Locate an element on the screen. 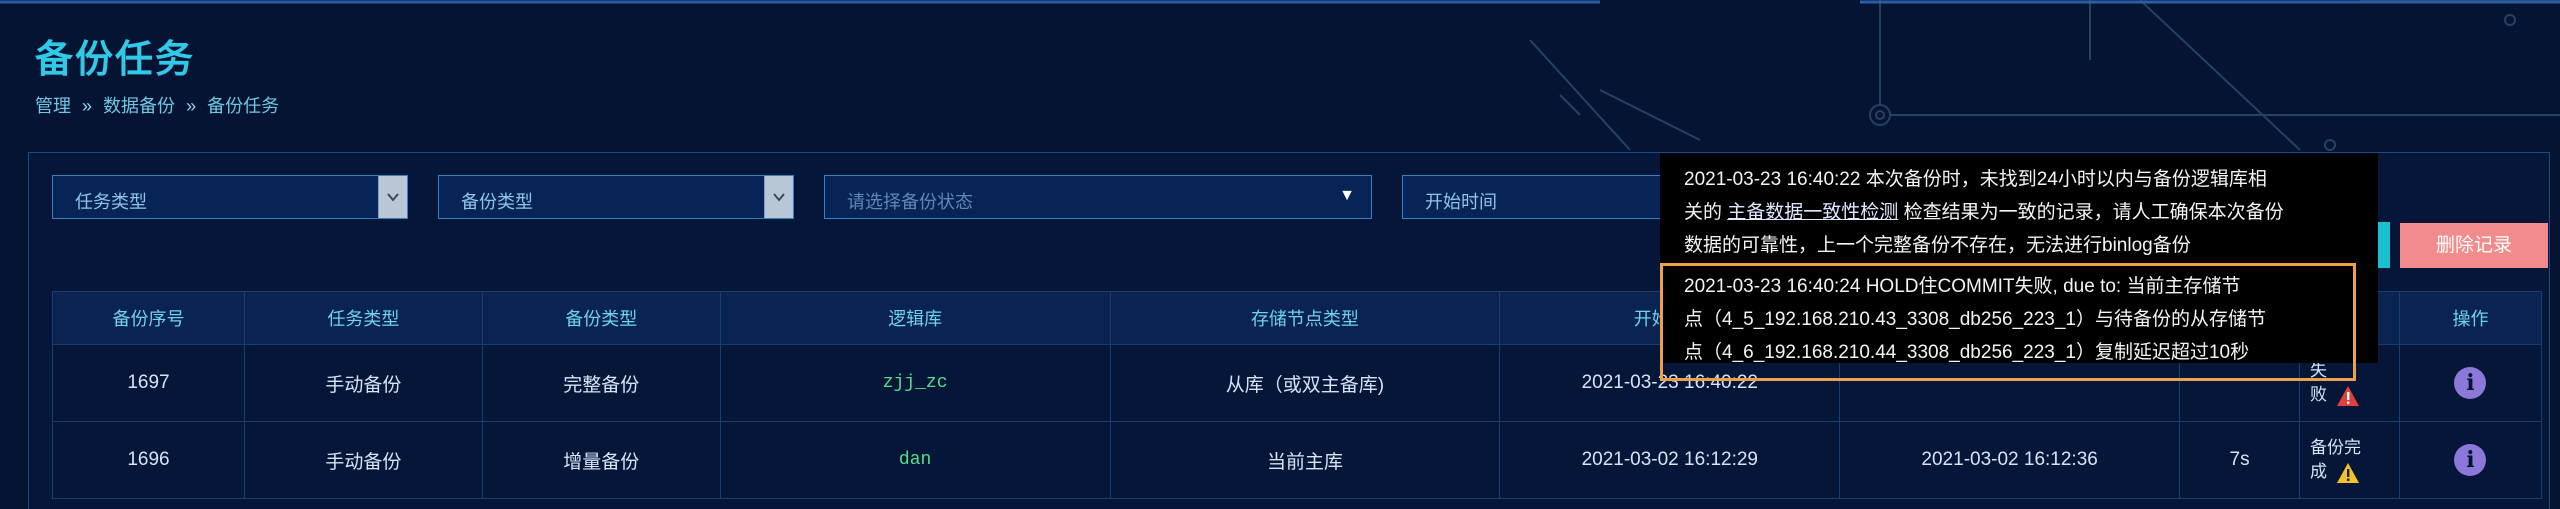  breadcrumb: 管理 » 数据备份 » 备份任务 is located at coordinates (160, 105).